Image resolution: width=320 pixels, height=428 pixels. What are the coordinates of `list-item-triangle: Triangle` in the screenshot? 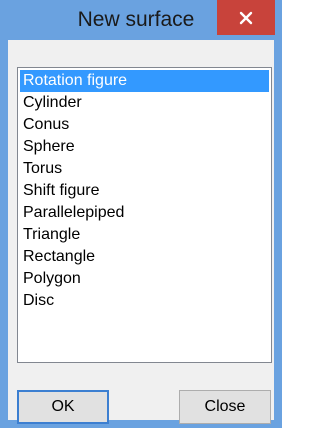 It's located at (144, 235).